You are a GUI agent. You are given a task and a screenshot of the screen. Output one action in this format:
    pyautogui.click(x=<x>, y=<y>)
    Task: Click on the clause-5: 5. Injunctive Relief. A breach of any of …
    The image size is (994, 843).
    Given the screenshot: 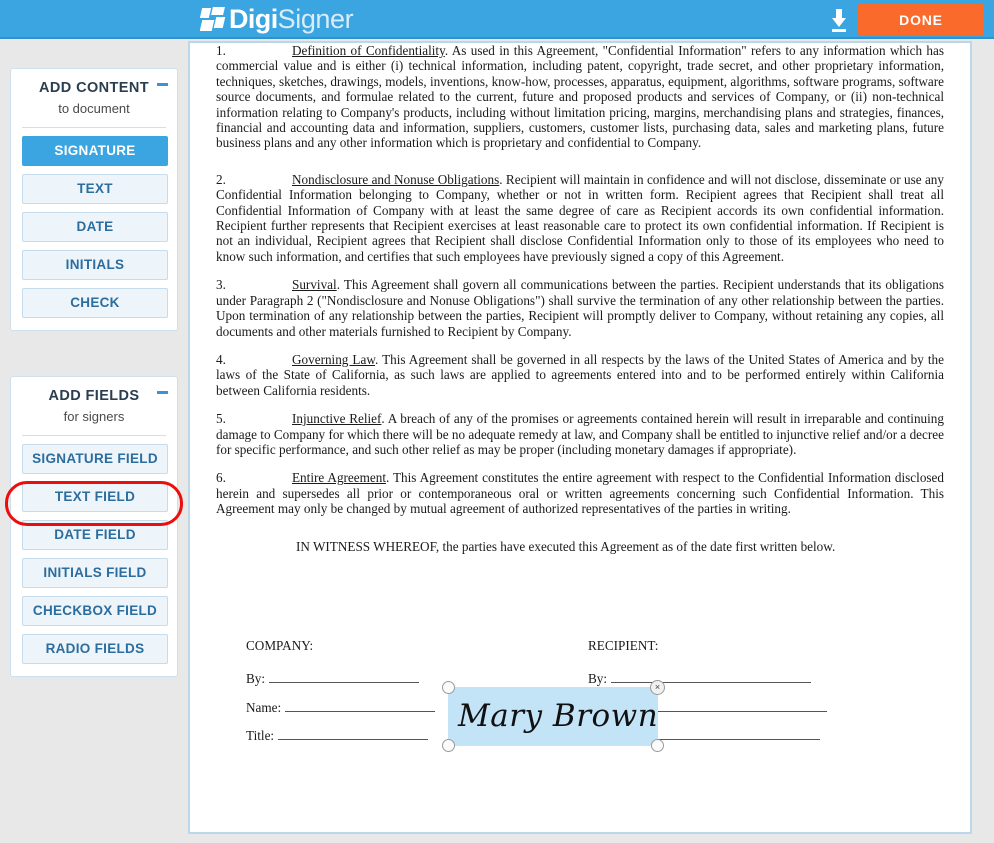 What is the action you would take?
    pyautogui.click(x=580, y=434)
    